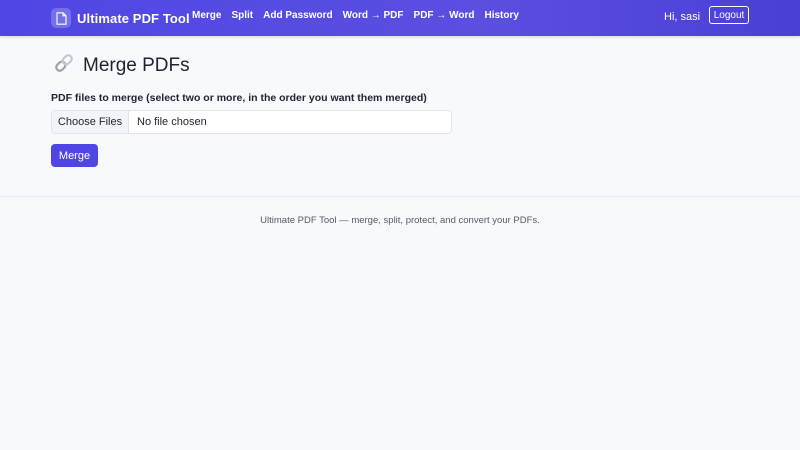 The width and height of the screenshot is (800, 450). Describe the element at coordinates (297, 15) in the screenshot. I see `nav-link-add-password: Add Password` at that location.